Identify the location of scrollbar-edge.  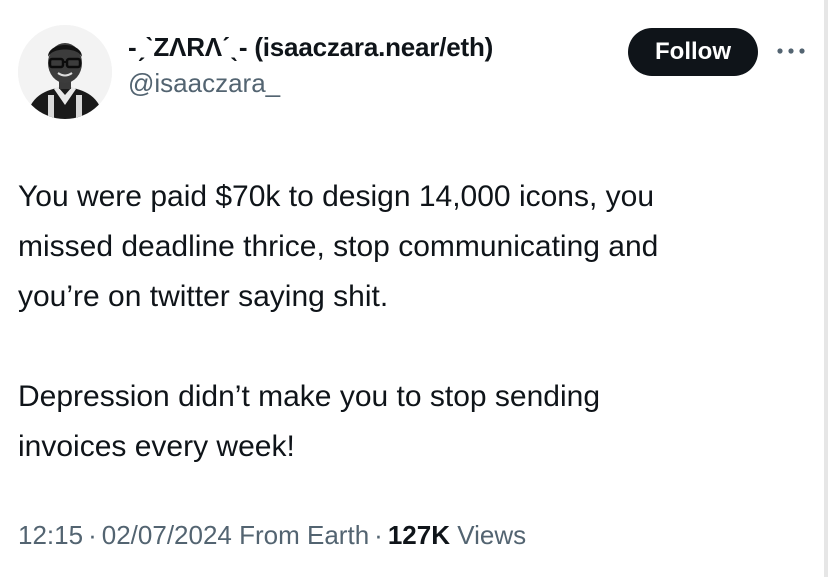
(826, 288).